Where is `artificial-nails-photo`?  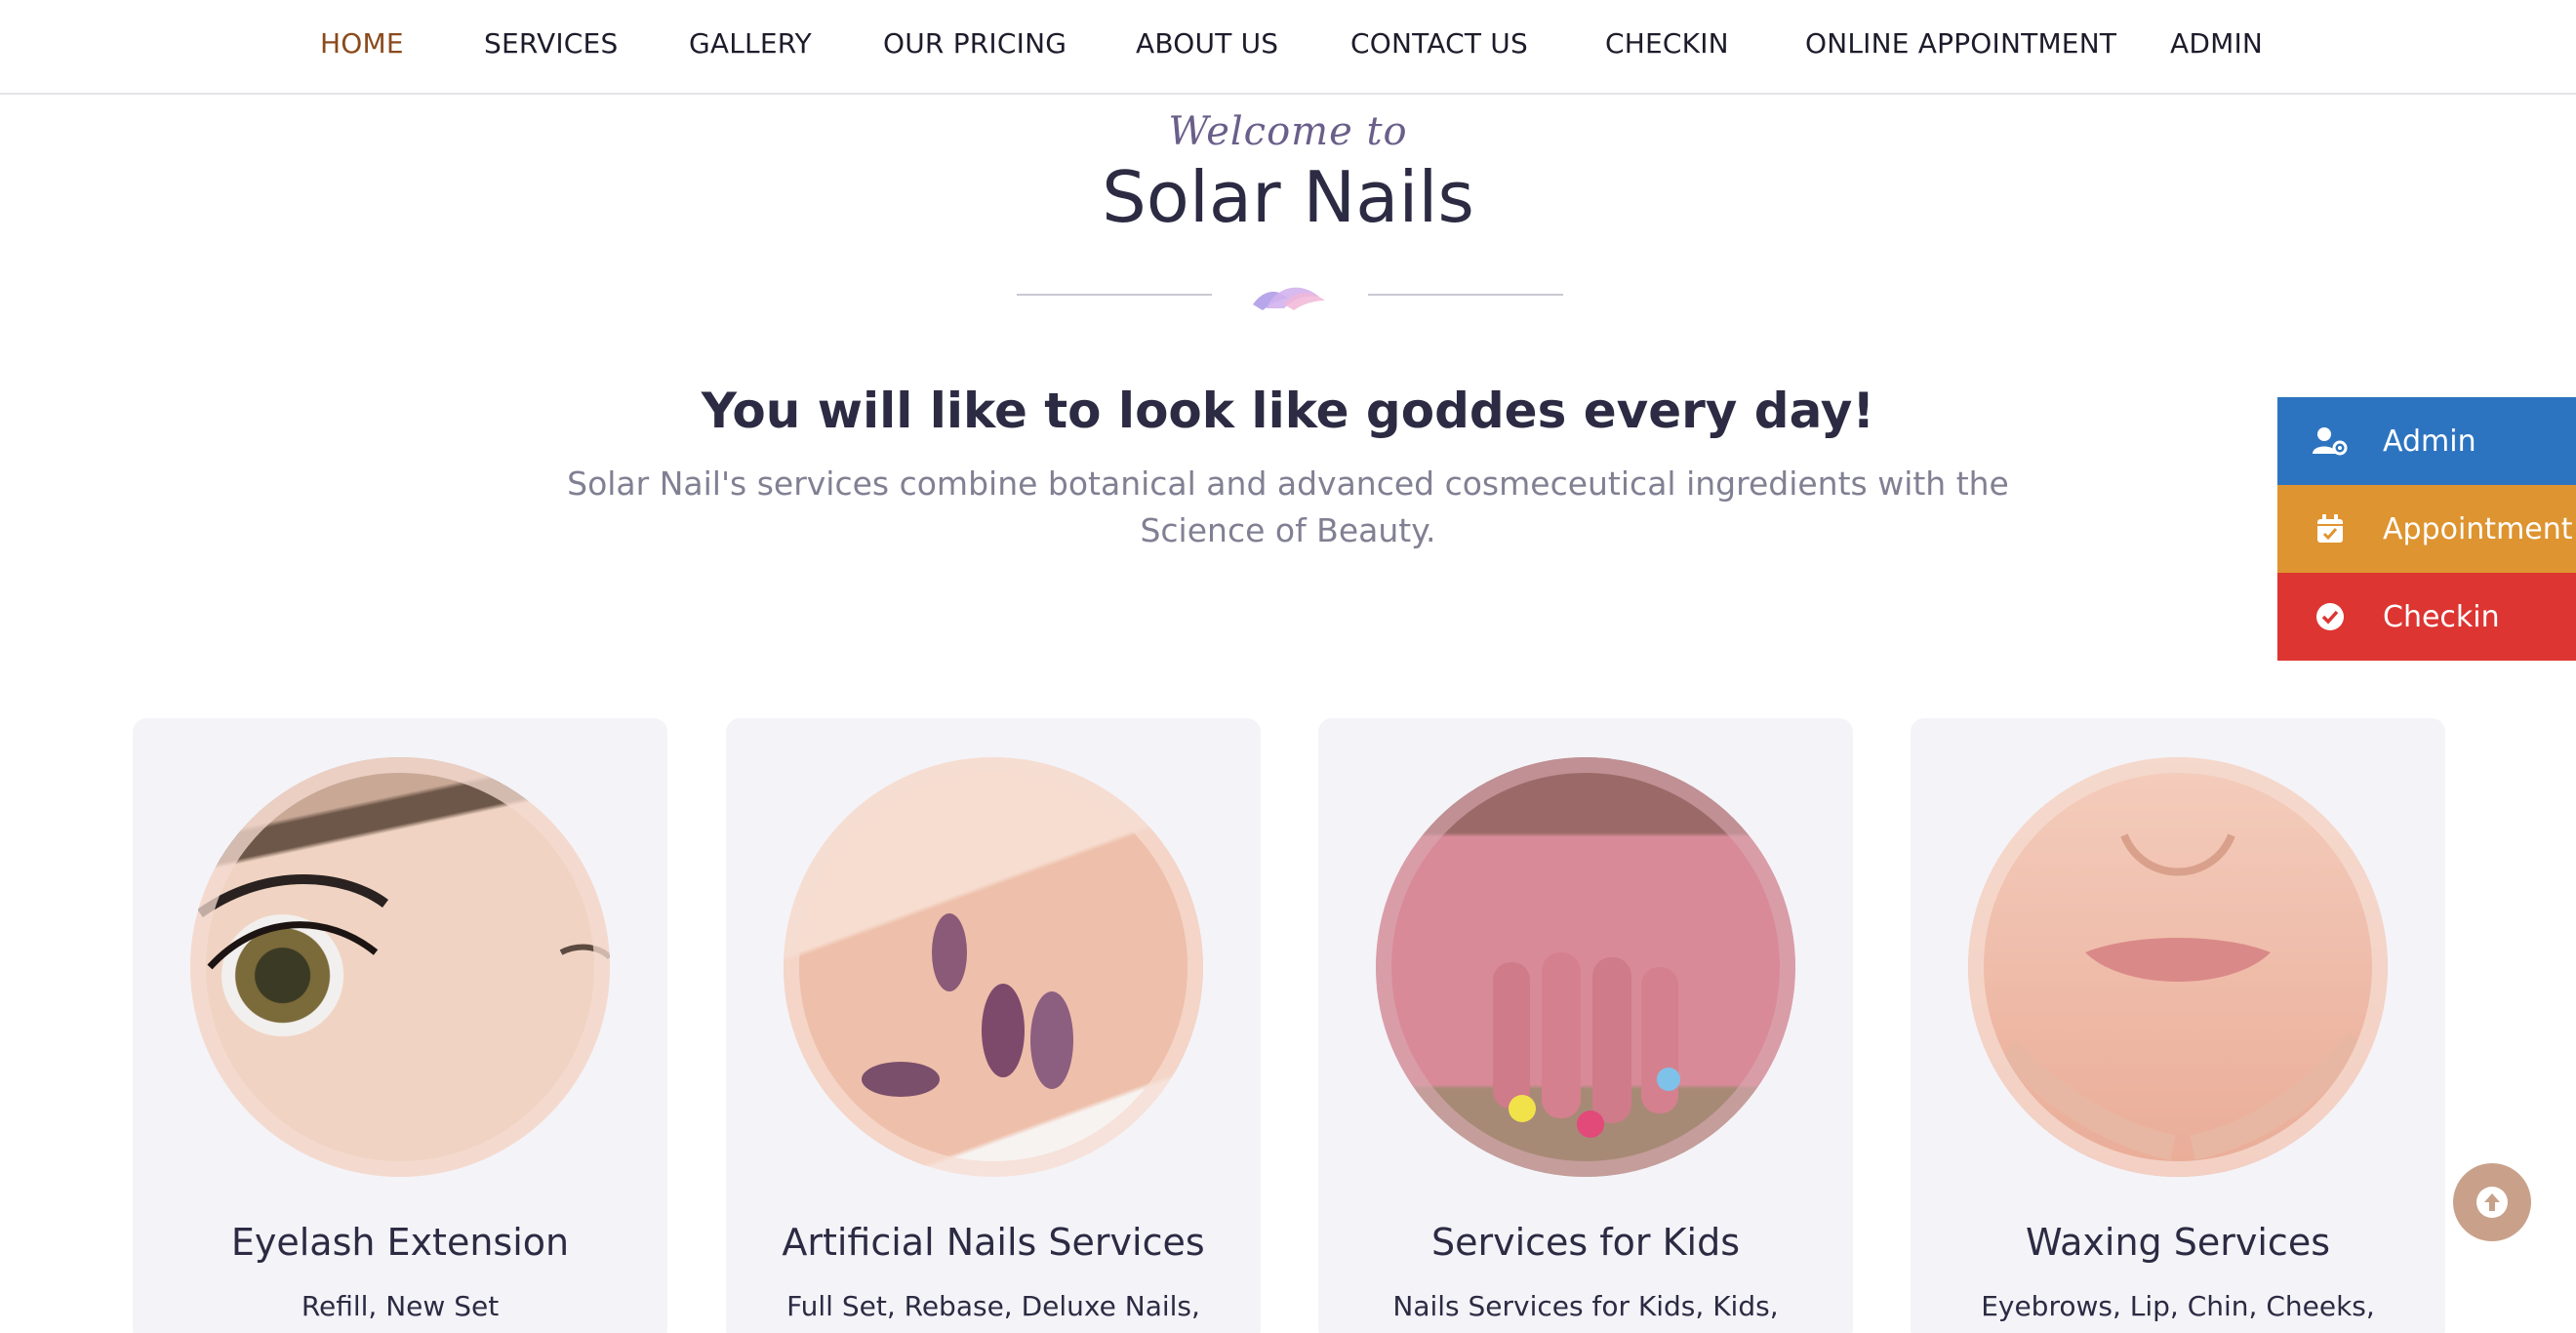 artificial-nails-photo is located at coordinates (993, 967).